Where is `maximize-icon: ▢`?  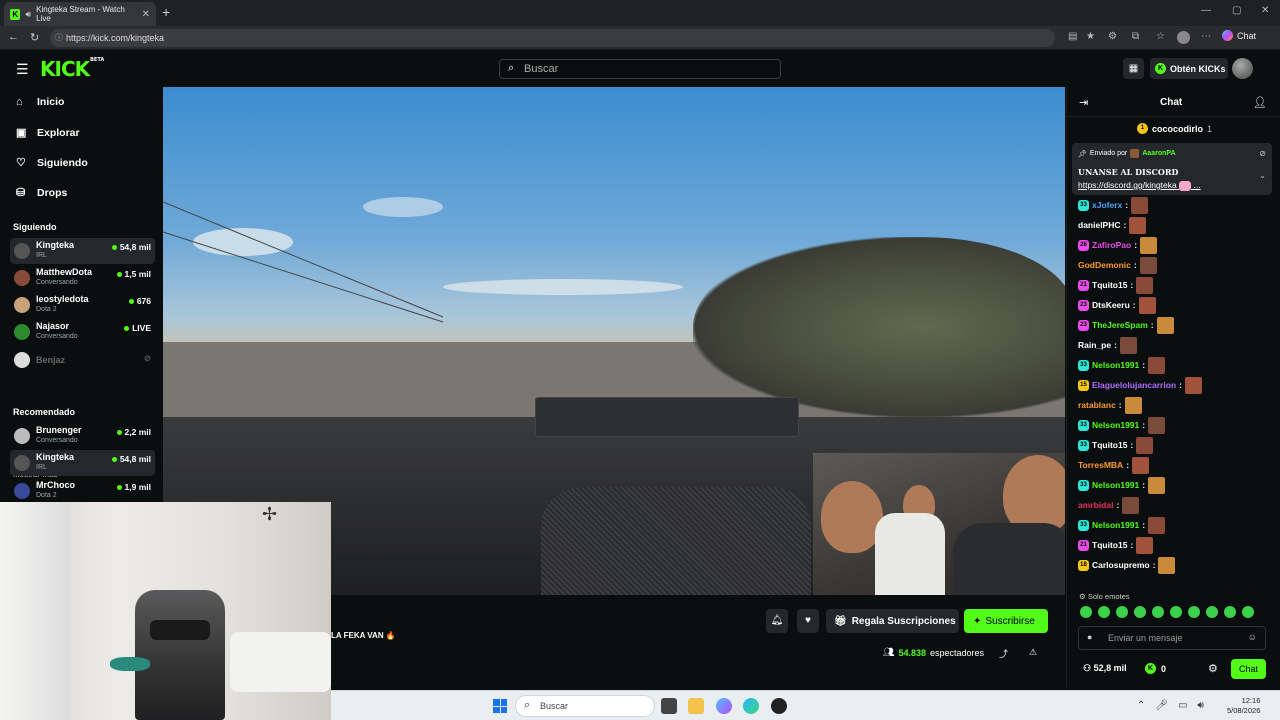 maximize-icon: ▢ is located at coordinates (1236, 10).